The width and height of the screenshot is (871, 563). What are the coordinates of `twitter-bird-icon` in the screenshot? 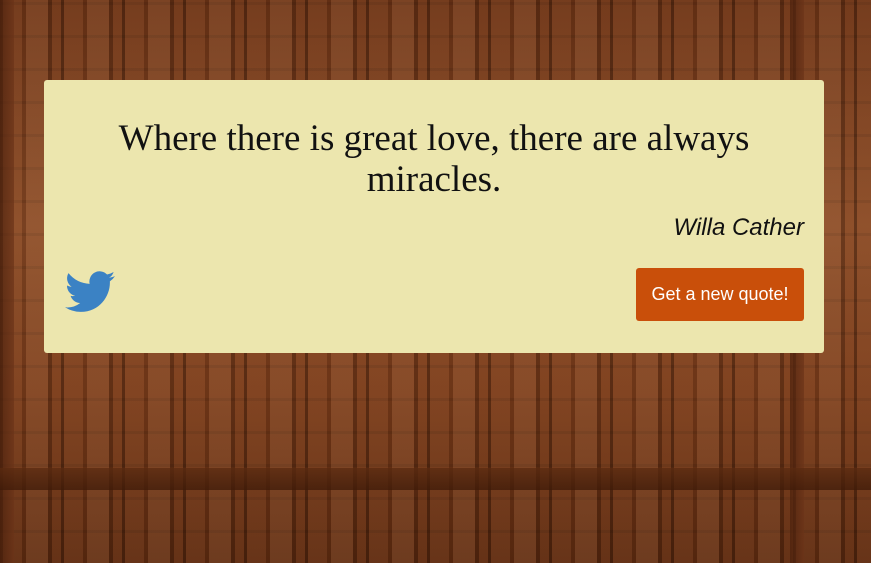 It's located at (90, 291).